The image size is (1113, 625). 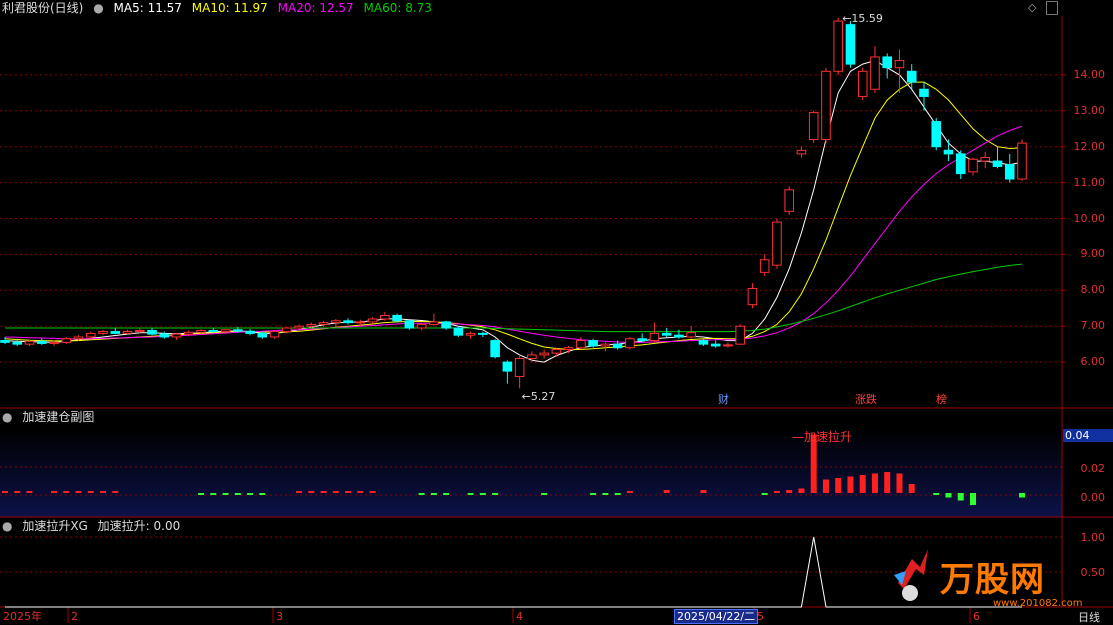 What do you see at coordinates (1089, 146) in the screenshot?
I see `price-axis-label: 12.00` at bounding box center [1089, 146].